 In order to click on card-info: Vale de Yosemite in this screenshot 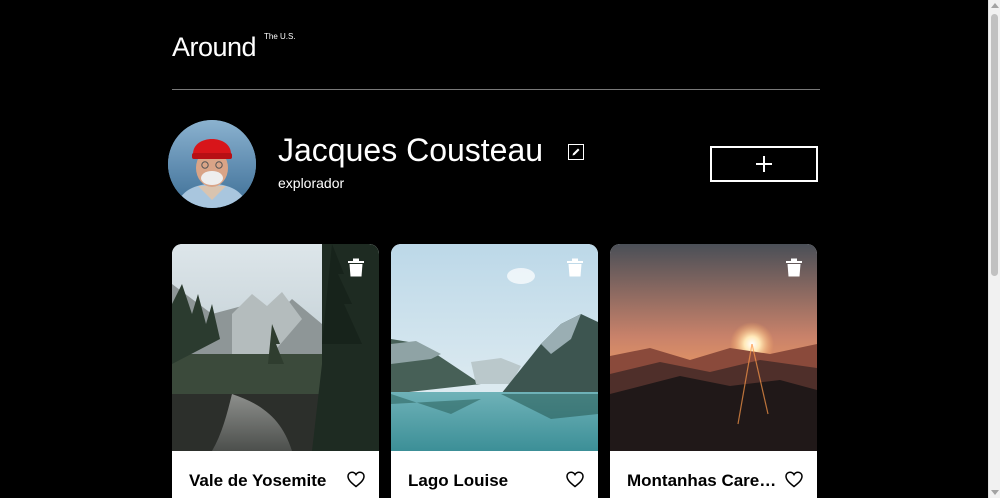, I will do `click(275, 474)`.